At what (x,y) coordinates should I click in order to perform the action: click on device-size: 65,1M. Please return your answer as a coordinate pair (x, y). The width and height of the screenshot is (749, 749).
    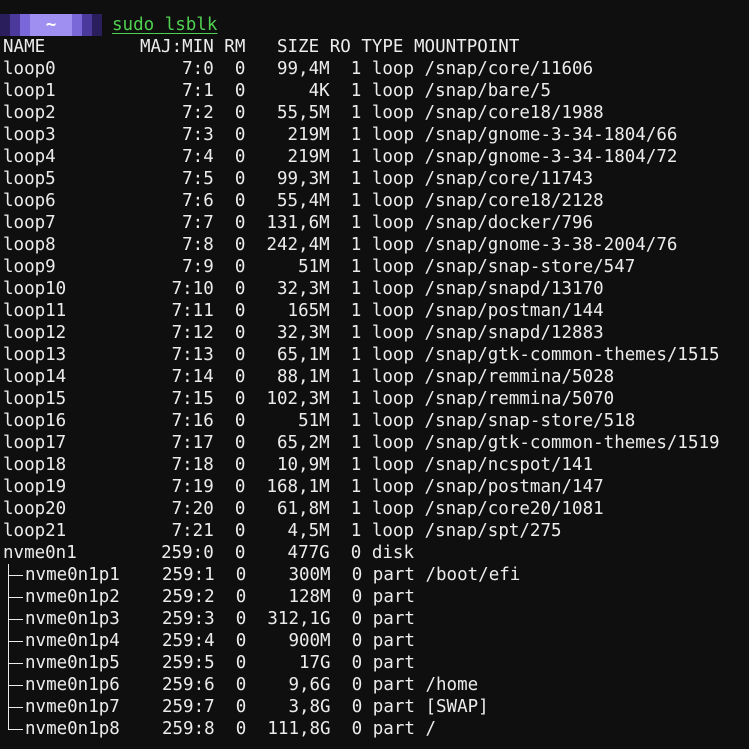
    Looking at the image, I should click on (303, 355).